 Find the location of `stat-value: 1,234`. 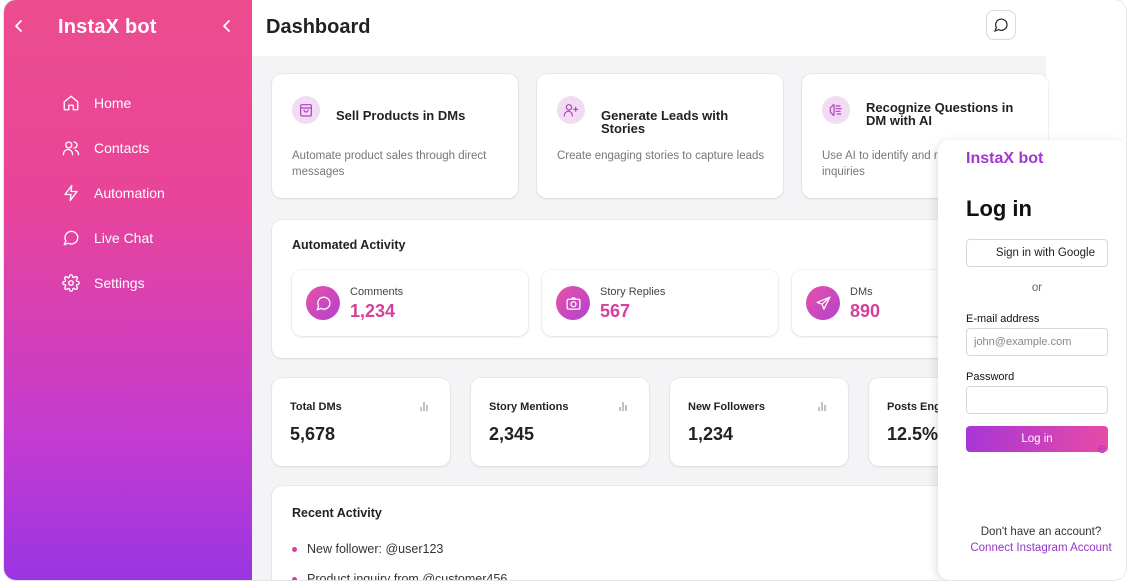

stat-value: 1,234 is located at coordinates (711, 434).